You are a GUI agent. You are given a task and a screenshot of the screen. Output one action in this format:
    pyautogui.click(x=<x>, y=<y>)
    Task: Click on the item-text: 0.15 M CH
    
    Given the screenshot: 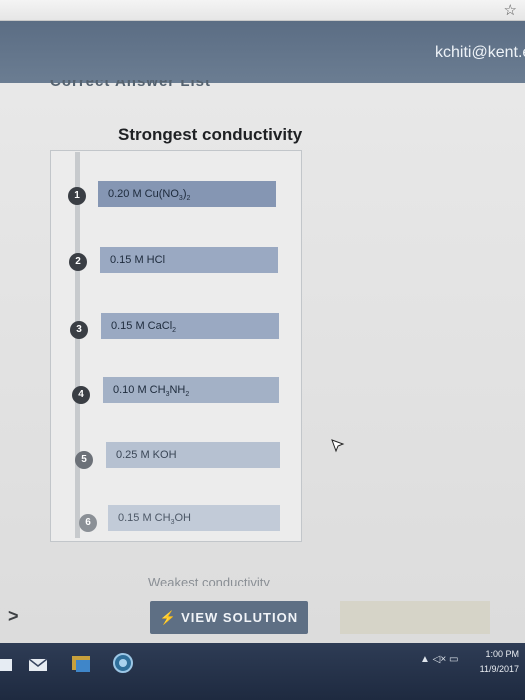 What is the action you would take?
    pyautogui.click(x=144, y=518)
    